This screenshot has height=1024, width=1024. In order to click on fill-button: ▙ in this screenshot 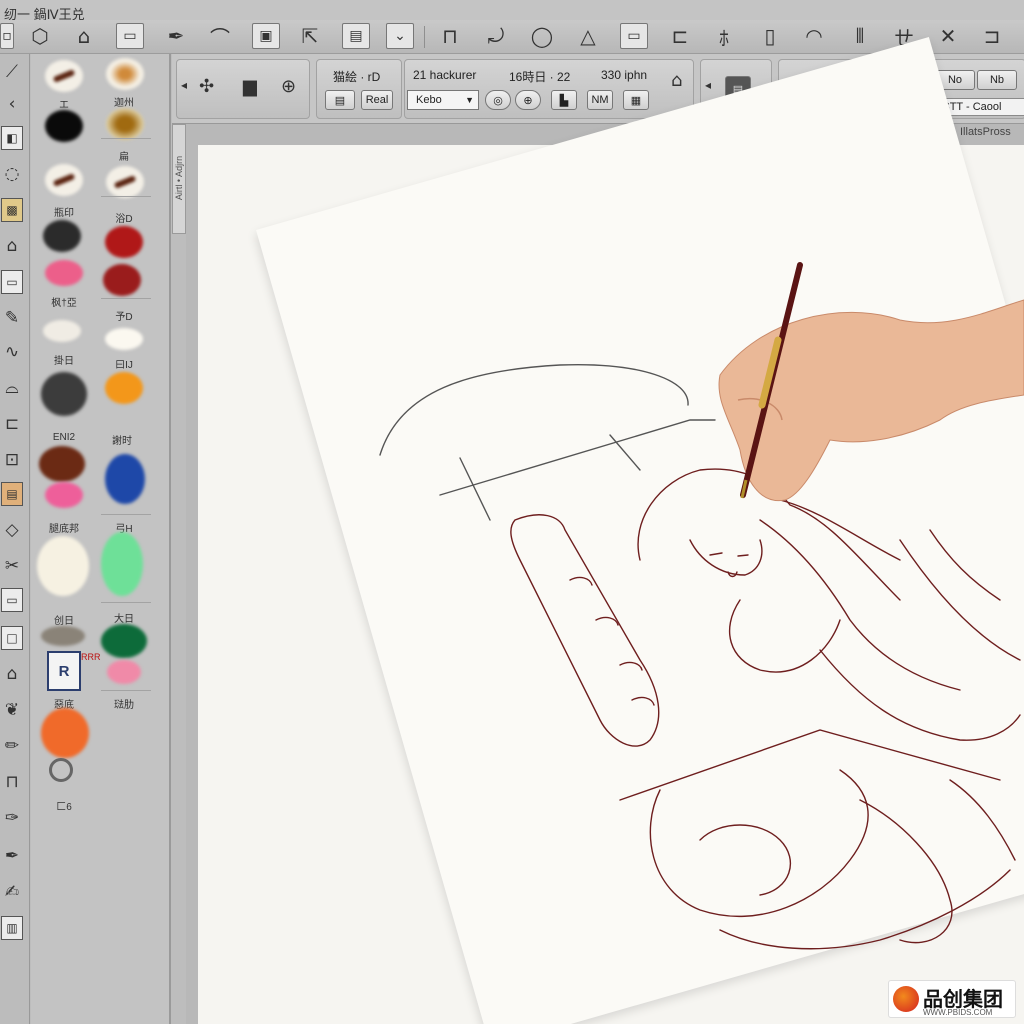, I will do `click(564, 100)`.